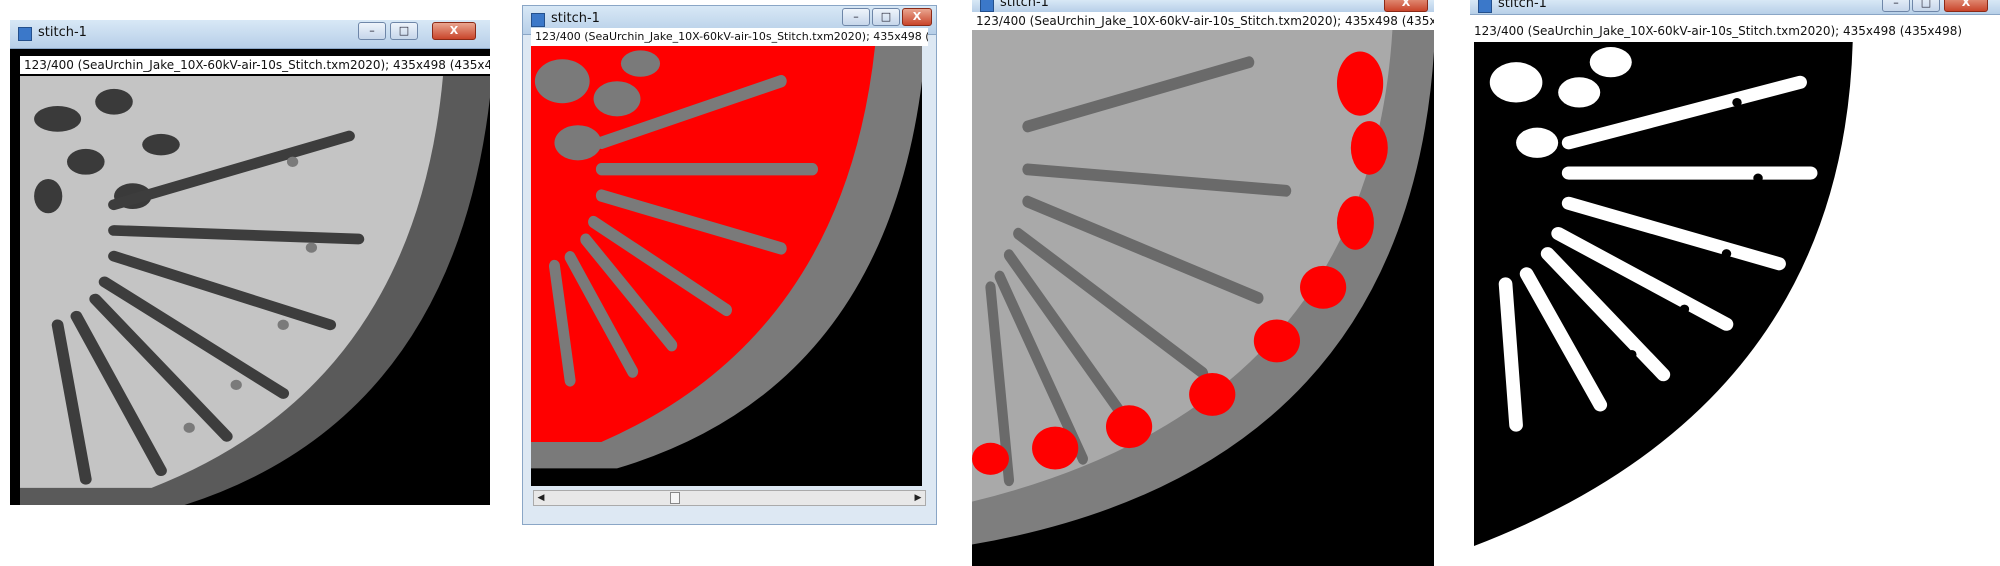 The height and width of the screenshot is (566, 2000). I want to click on scroll-thumb, so click(675, 498).